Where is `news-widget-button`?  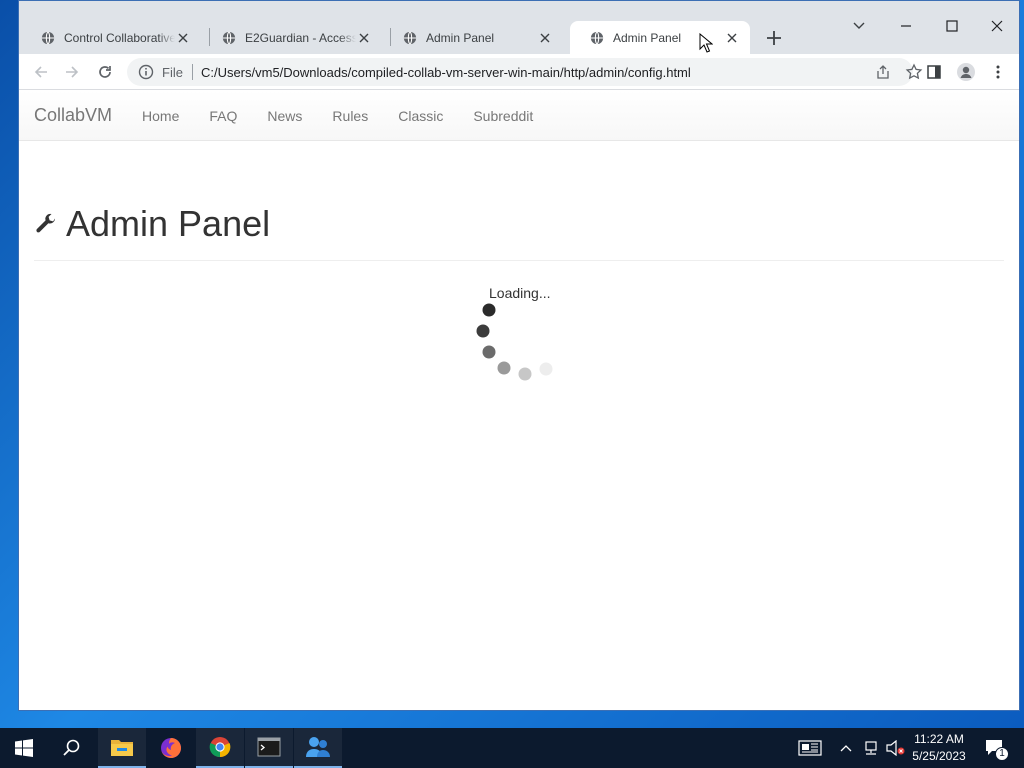 news-widget-button is located at coordinates (810, 748).